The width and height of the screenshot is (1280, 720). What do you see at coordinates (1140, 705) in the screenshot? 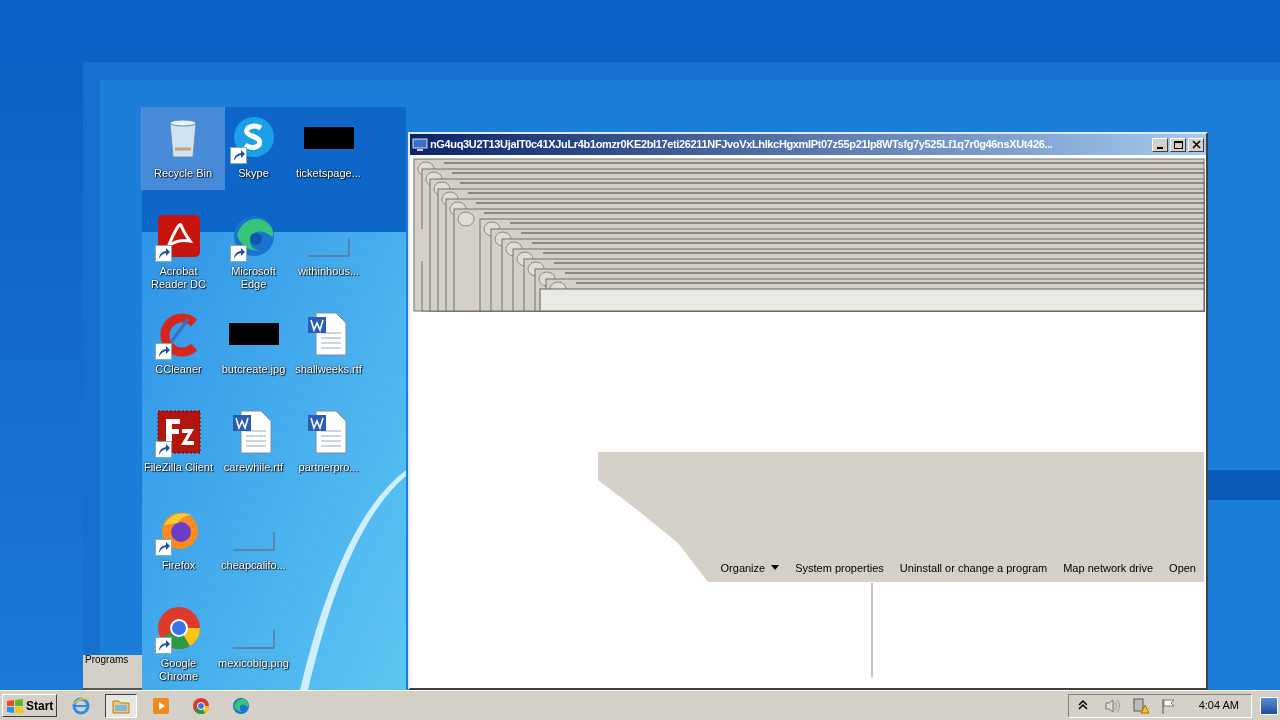
I see `network-warning-icon` at bounding box center [1140, 705].